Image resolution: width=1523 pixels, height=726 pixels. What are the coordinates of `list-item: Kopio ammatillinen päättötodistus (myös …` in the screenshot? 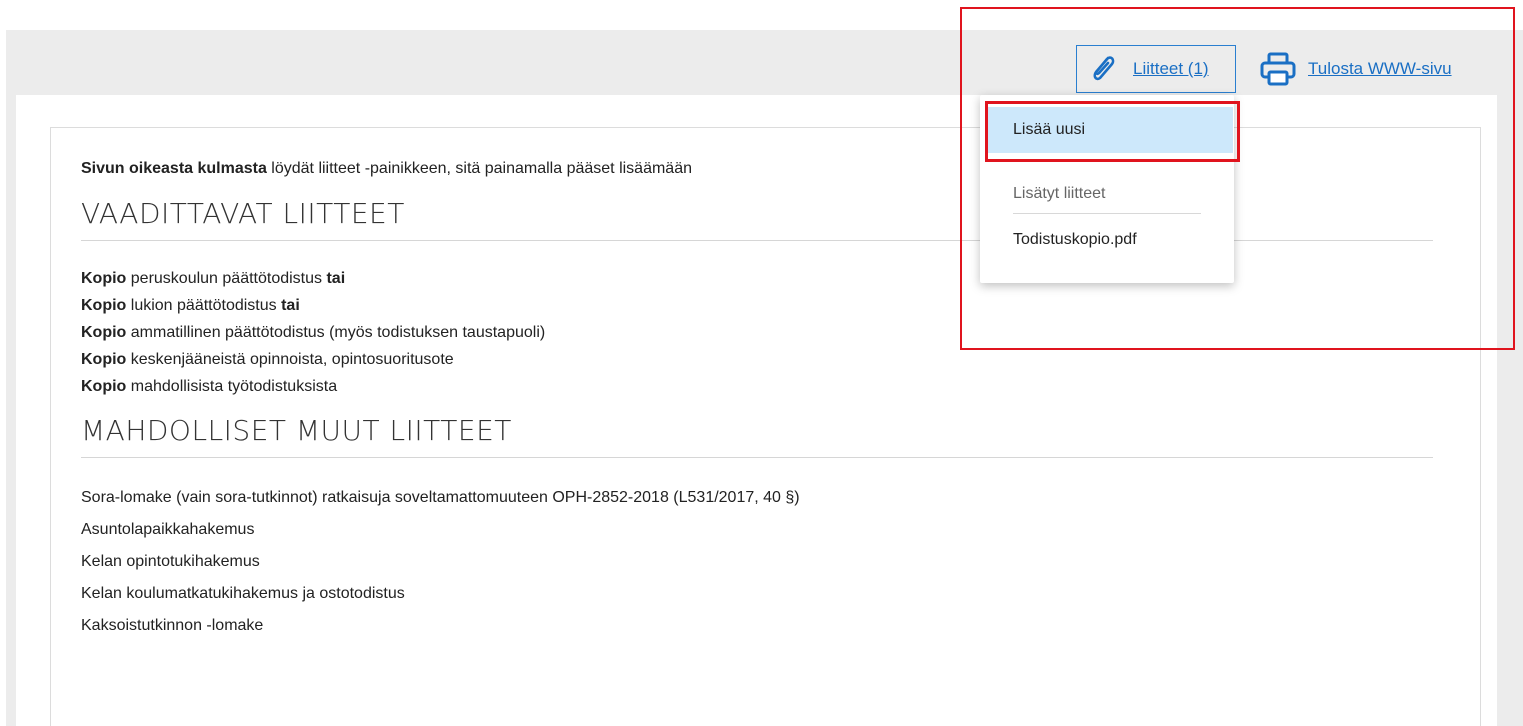 It's located at (756, 332).